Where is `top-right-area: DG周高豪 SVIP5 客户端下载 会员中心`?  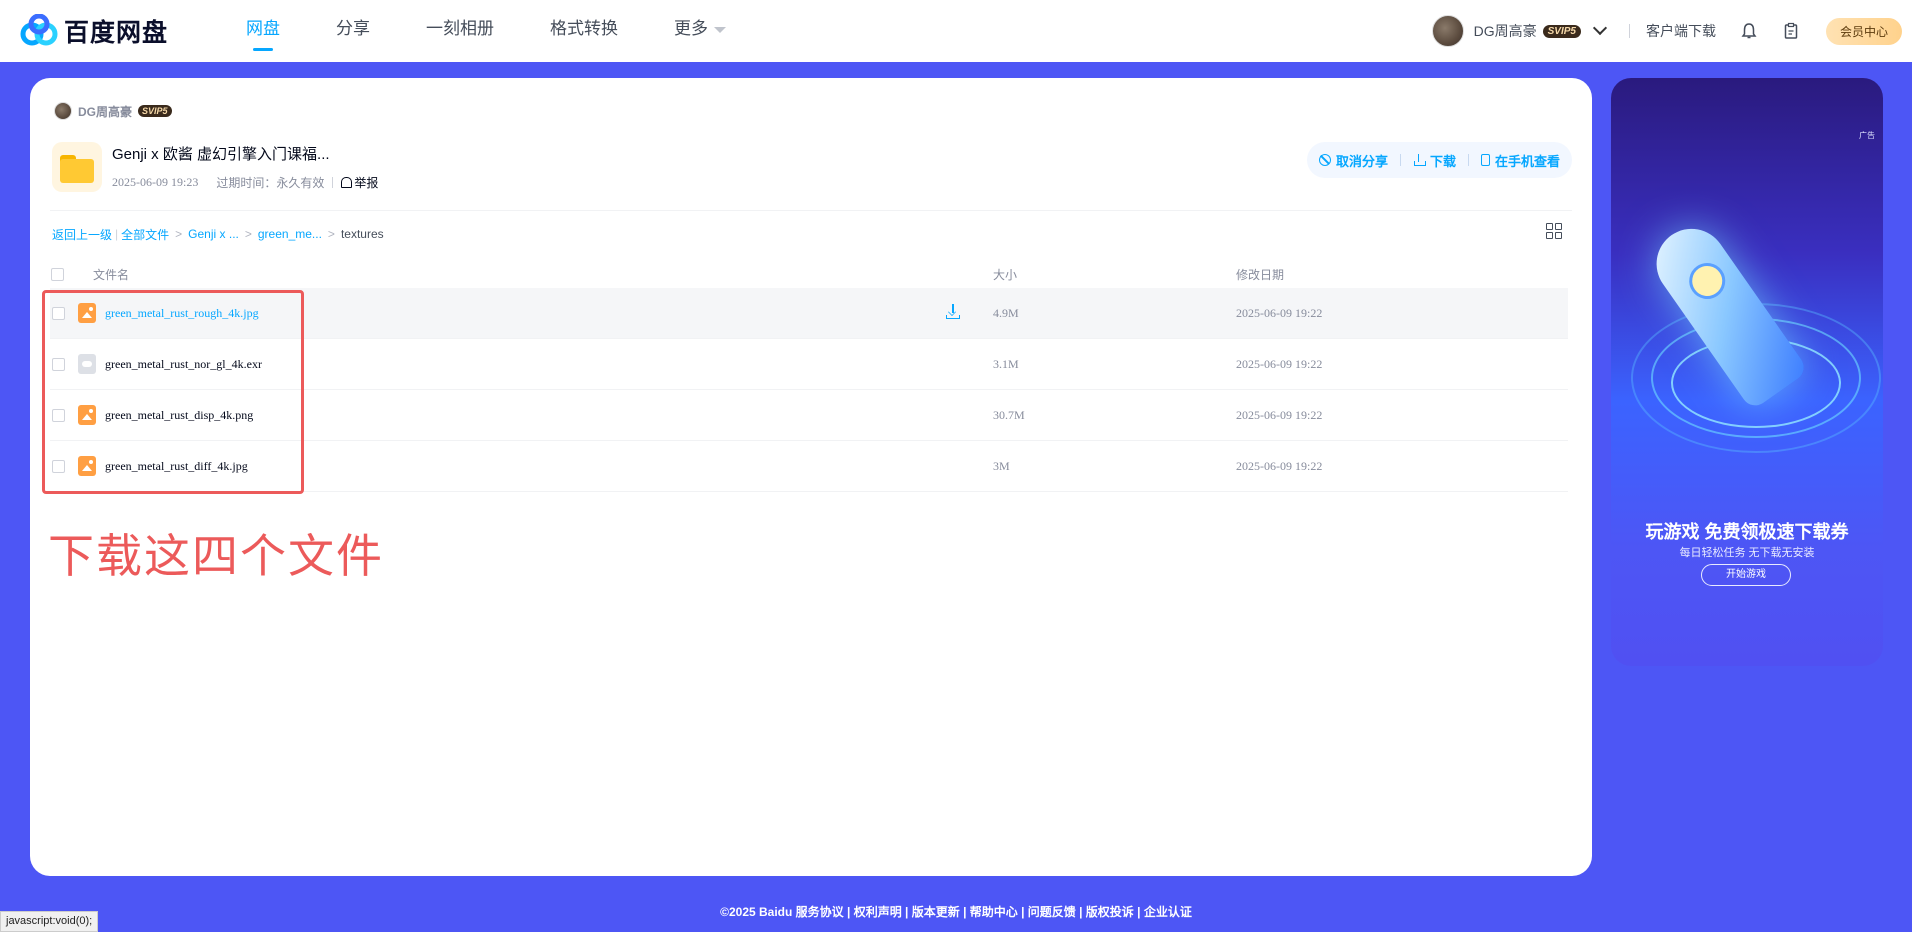 top-right-area: DG周高豪 SVIP5 客户端下载 会员中心 is located at coordinates (1666, 31).